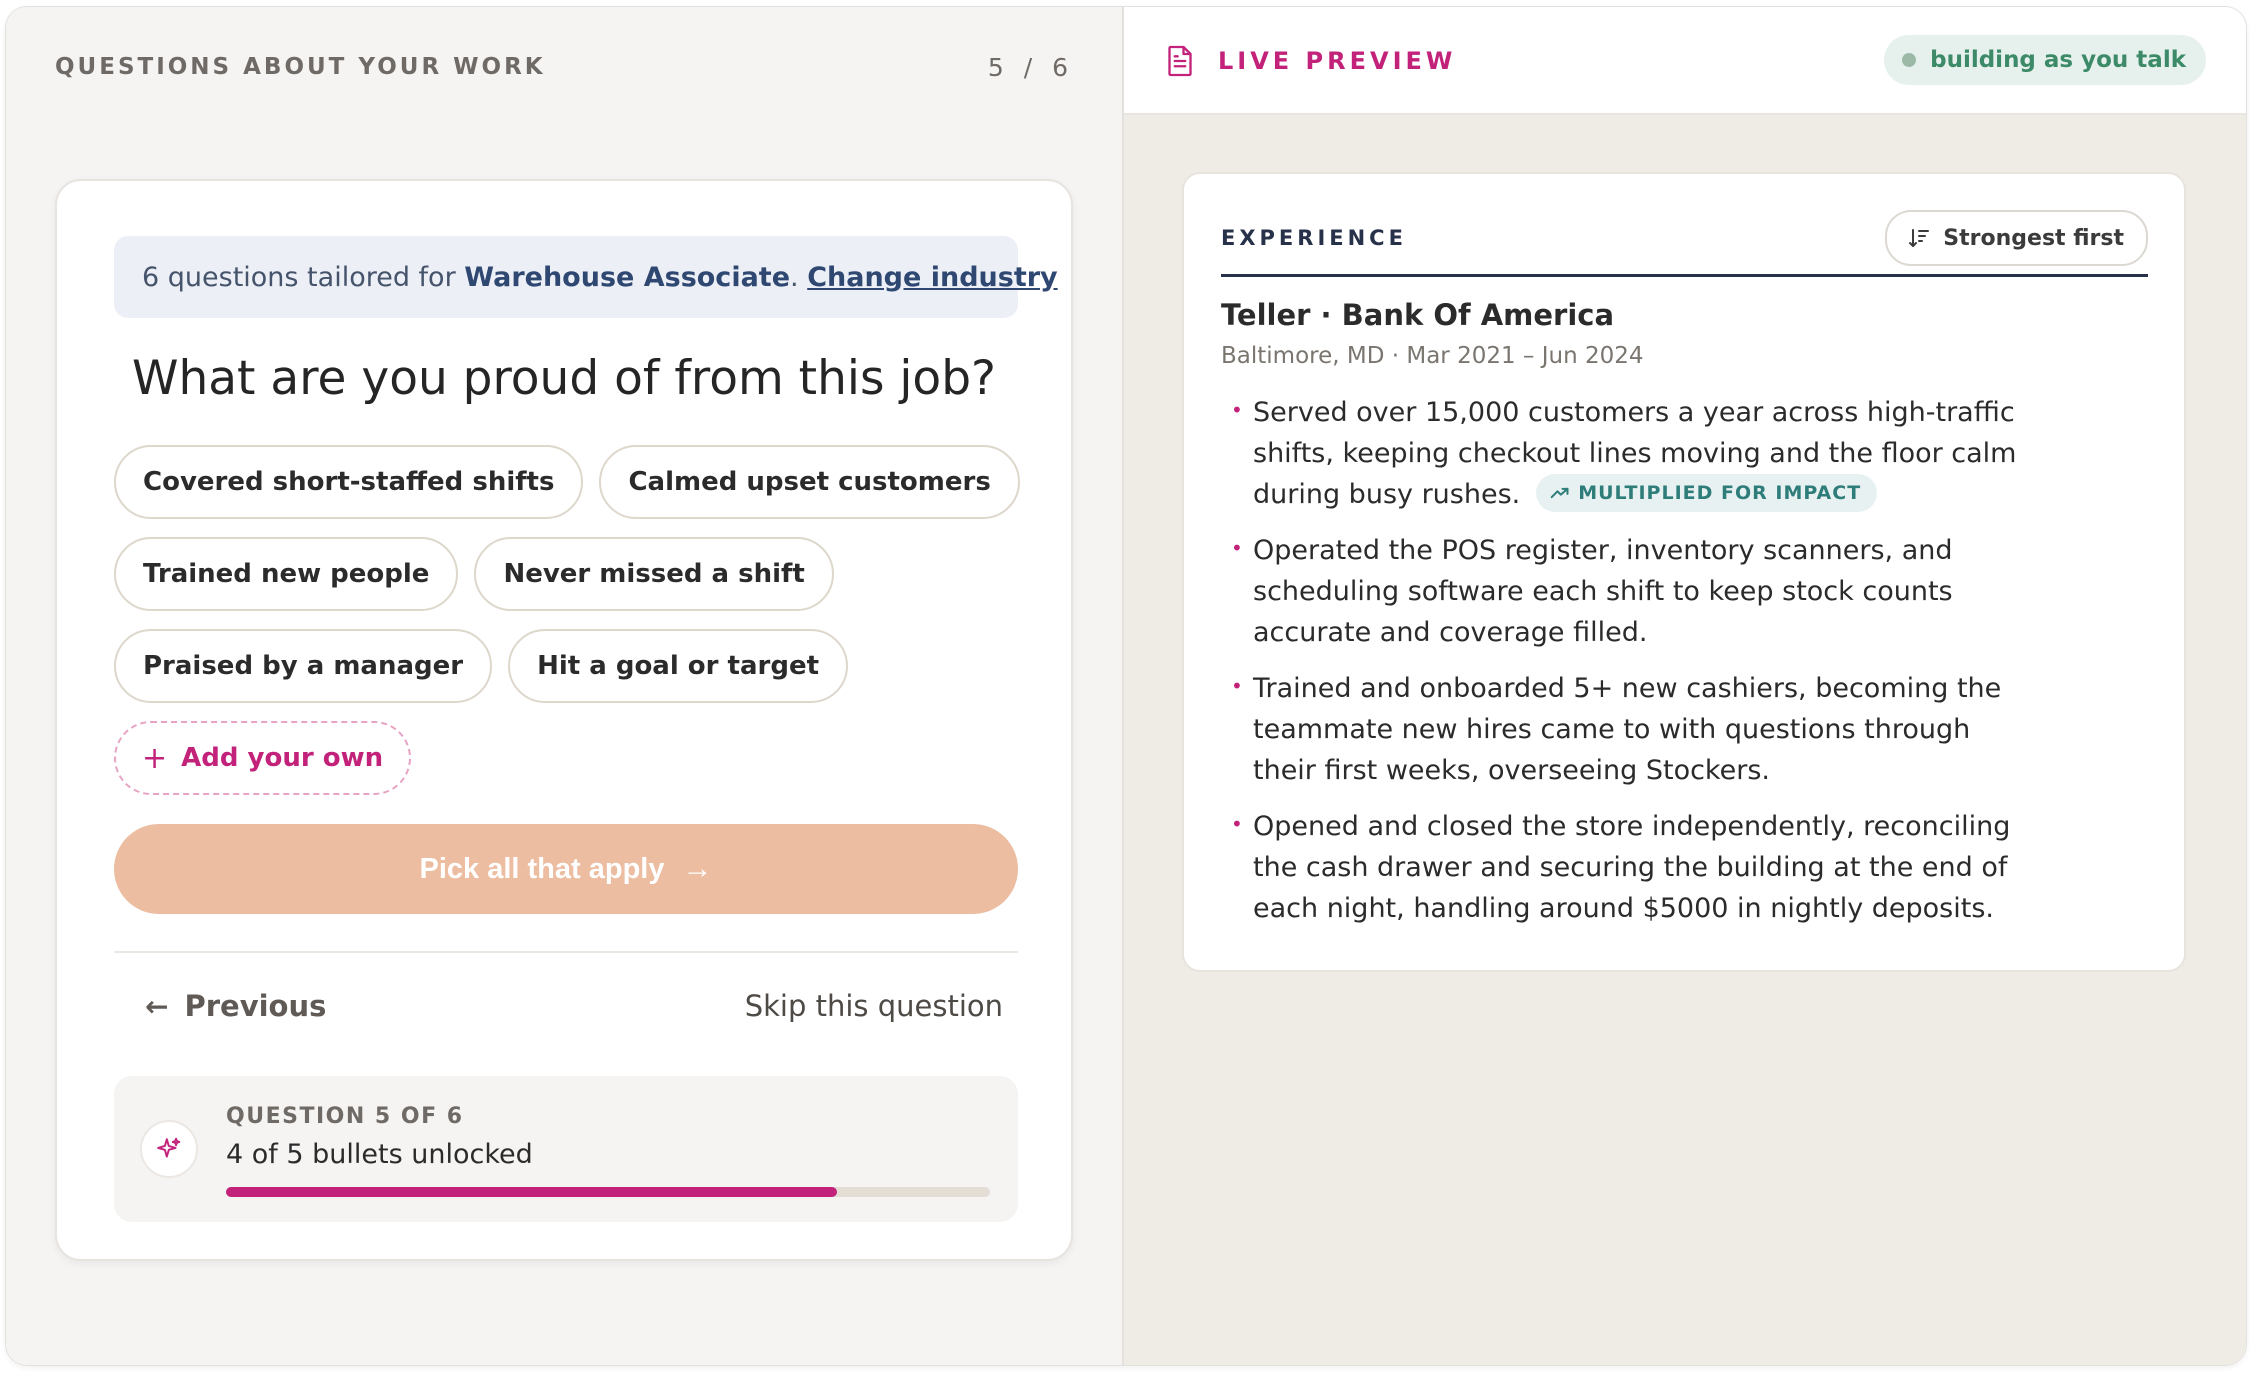 The height and width of the screenshot is (1374, 2252). I want to click on previous-button: ← Previous, so click(235, 1006).